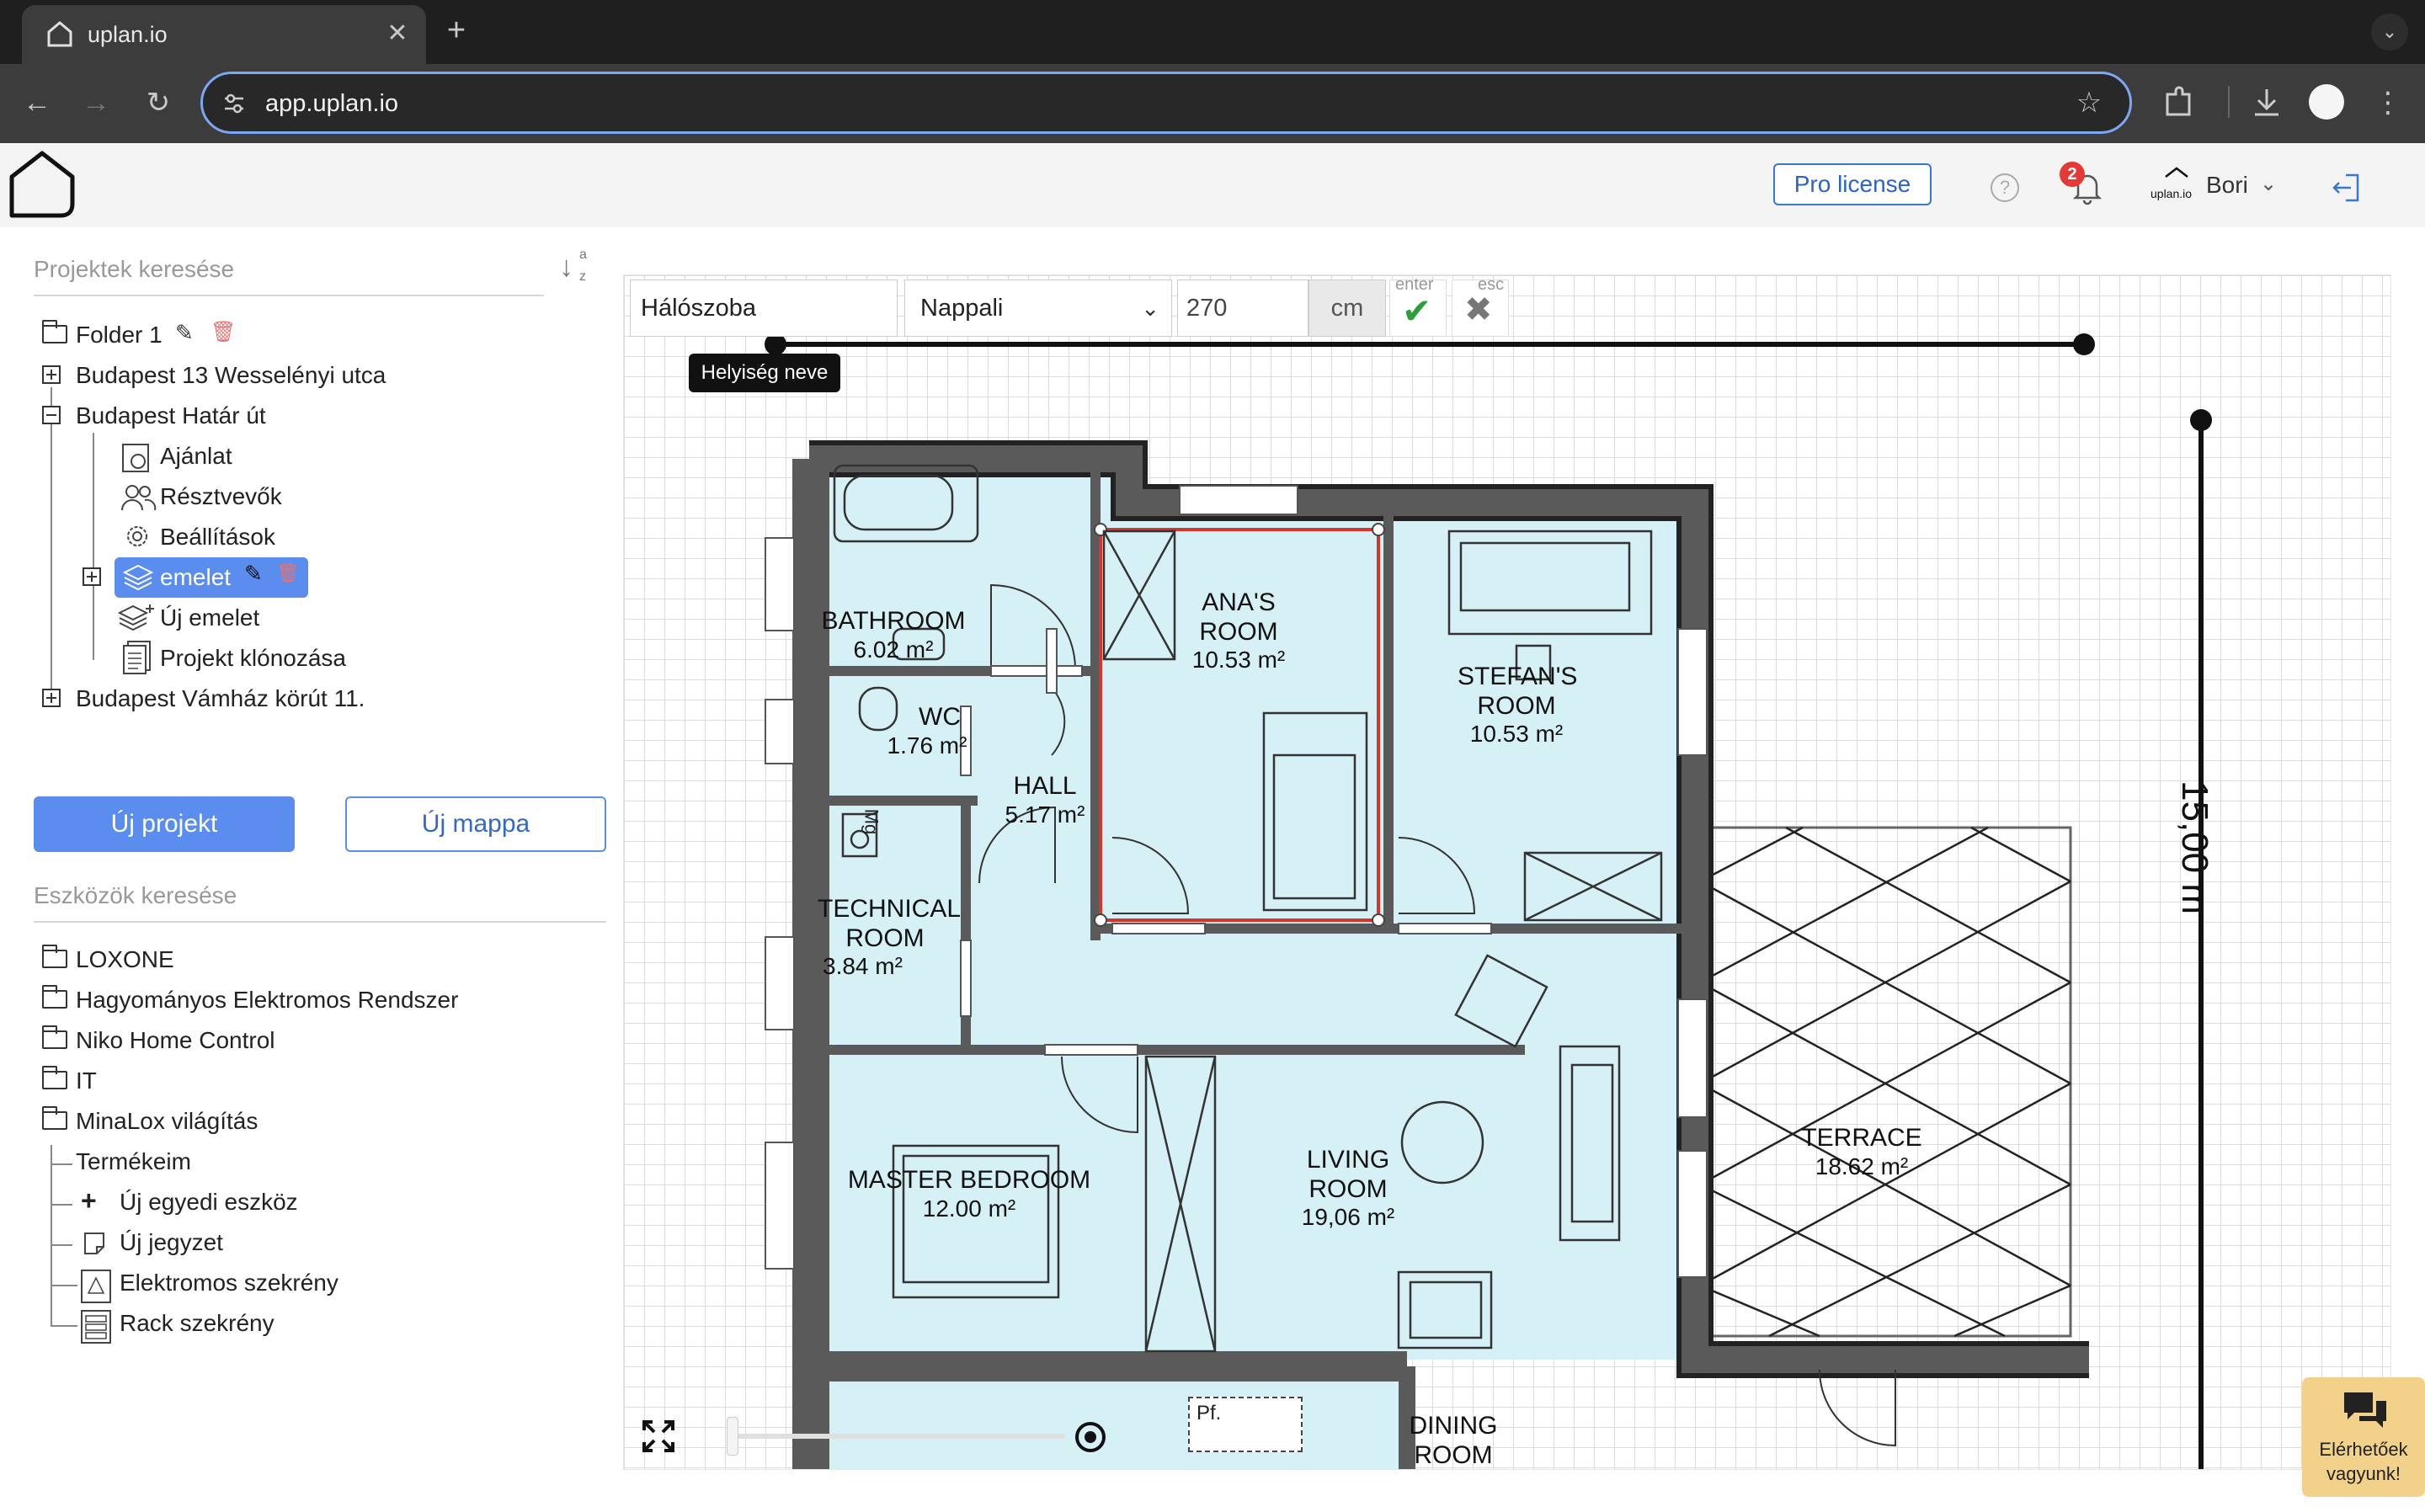  I want to click on tree-item-beallitasok: Beállítások, so click(217, 537).